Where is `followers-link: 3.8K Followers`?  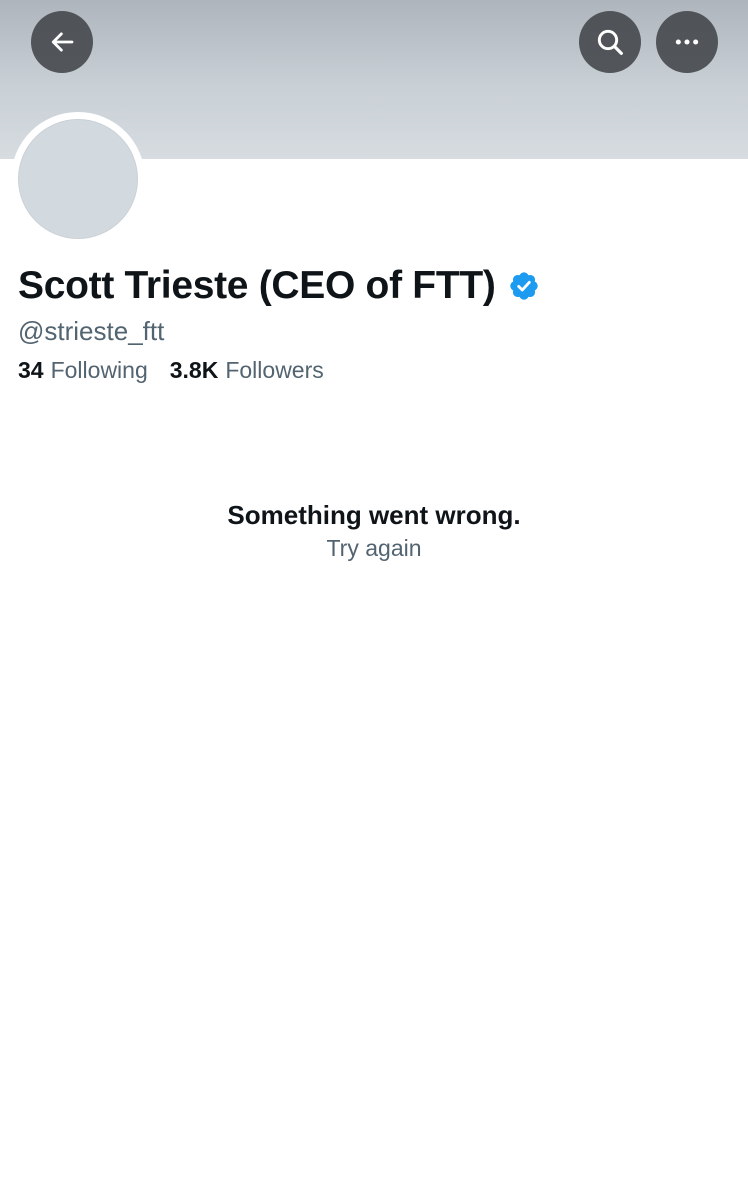
followers-link: 3.8K Followers is located at coordinates (247, 370).